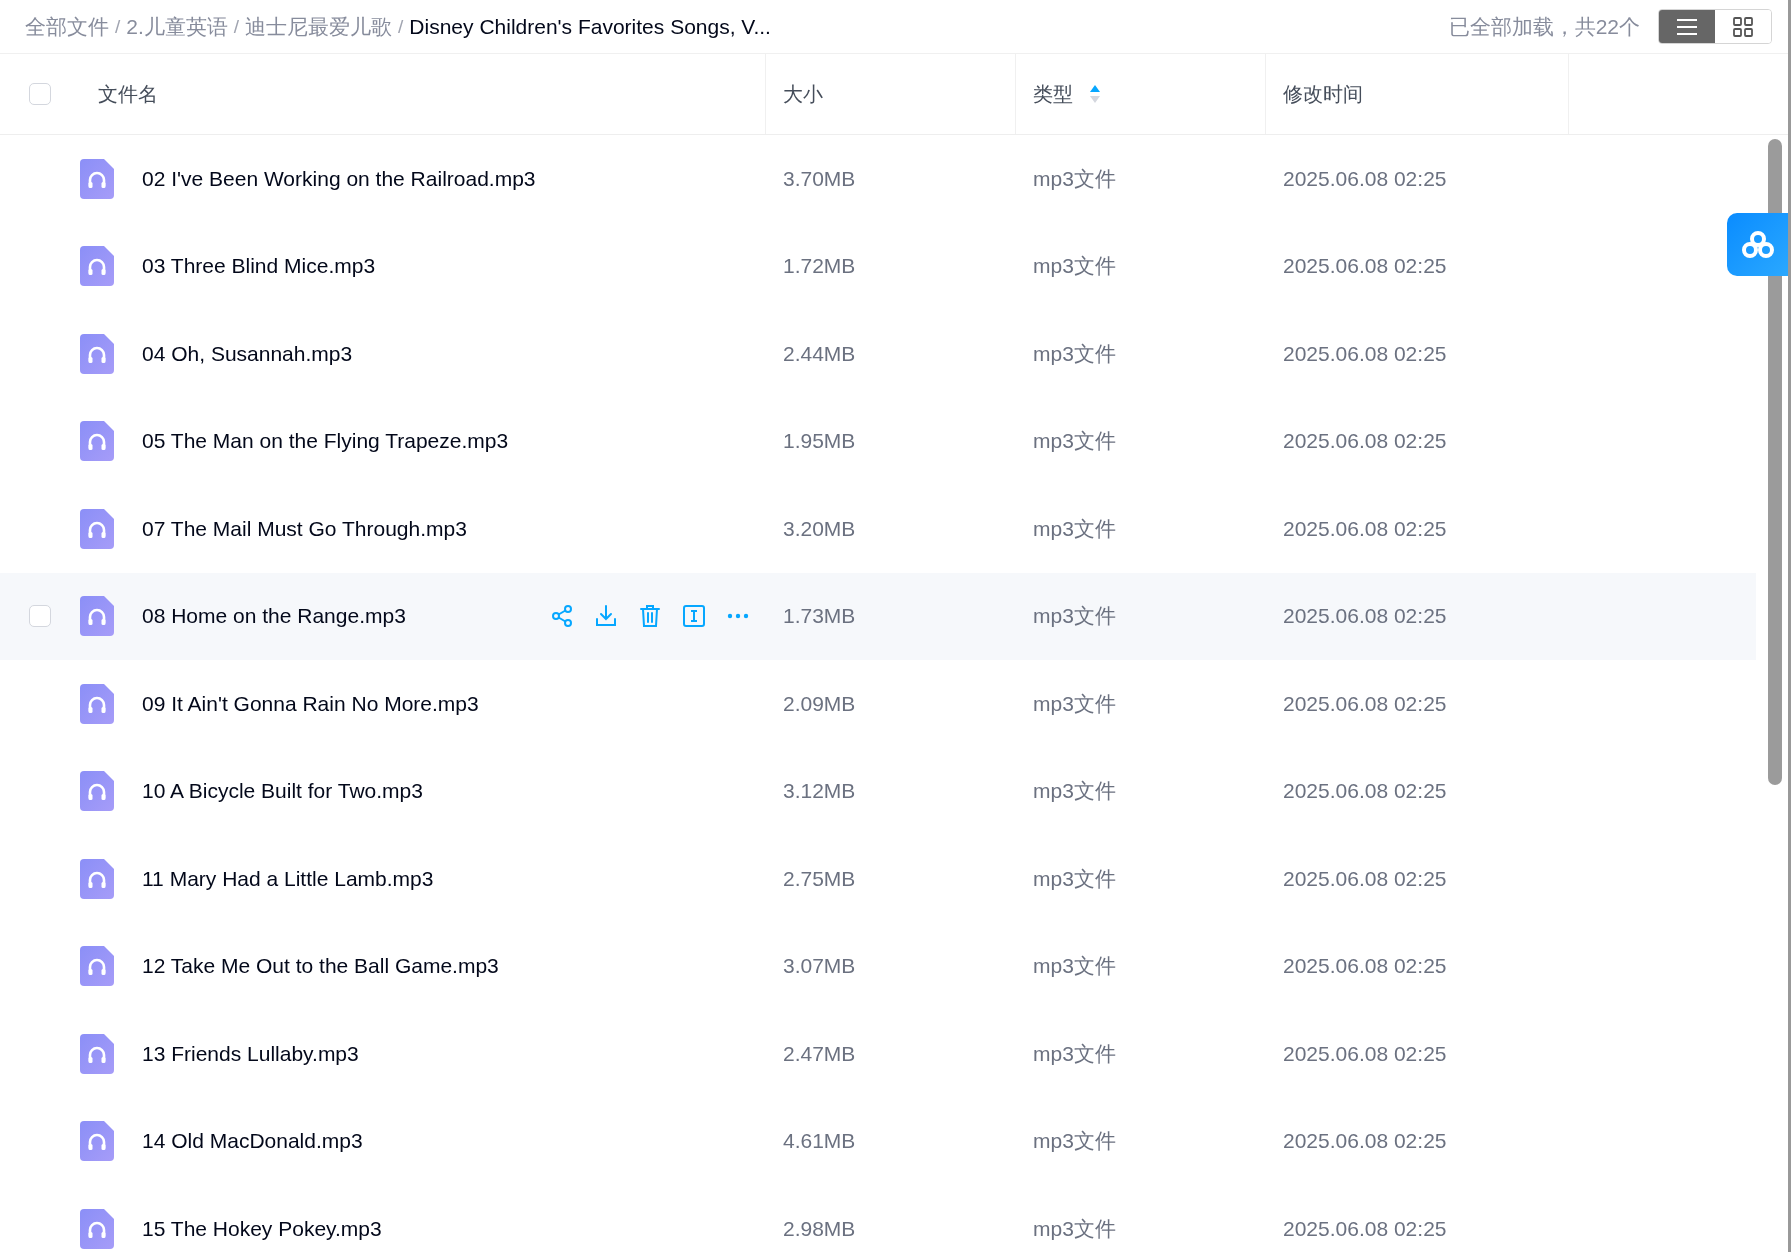  I want to click on file-size: 3.20MB, so click(819, 528).